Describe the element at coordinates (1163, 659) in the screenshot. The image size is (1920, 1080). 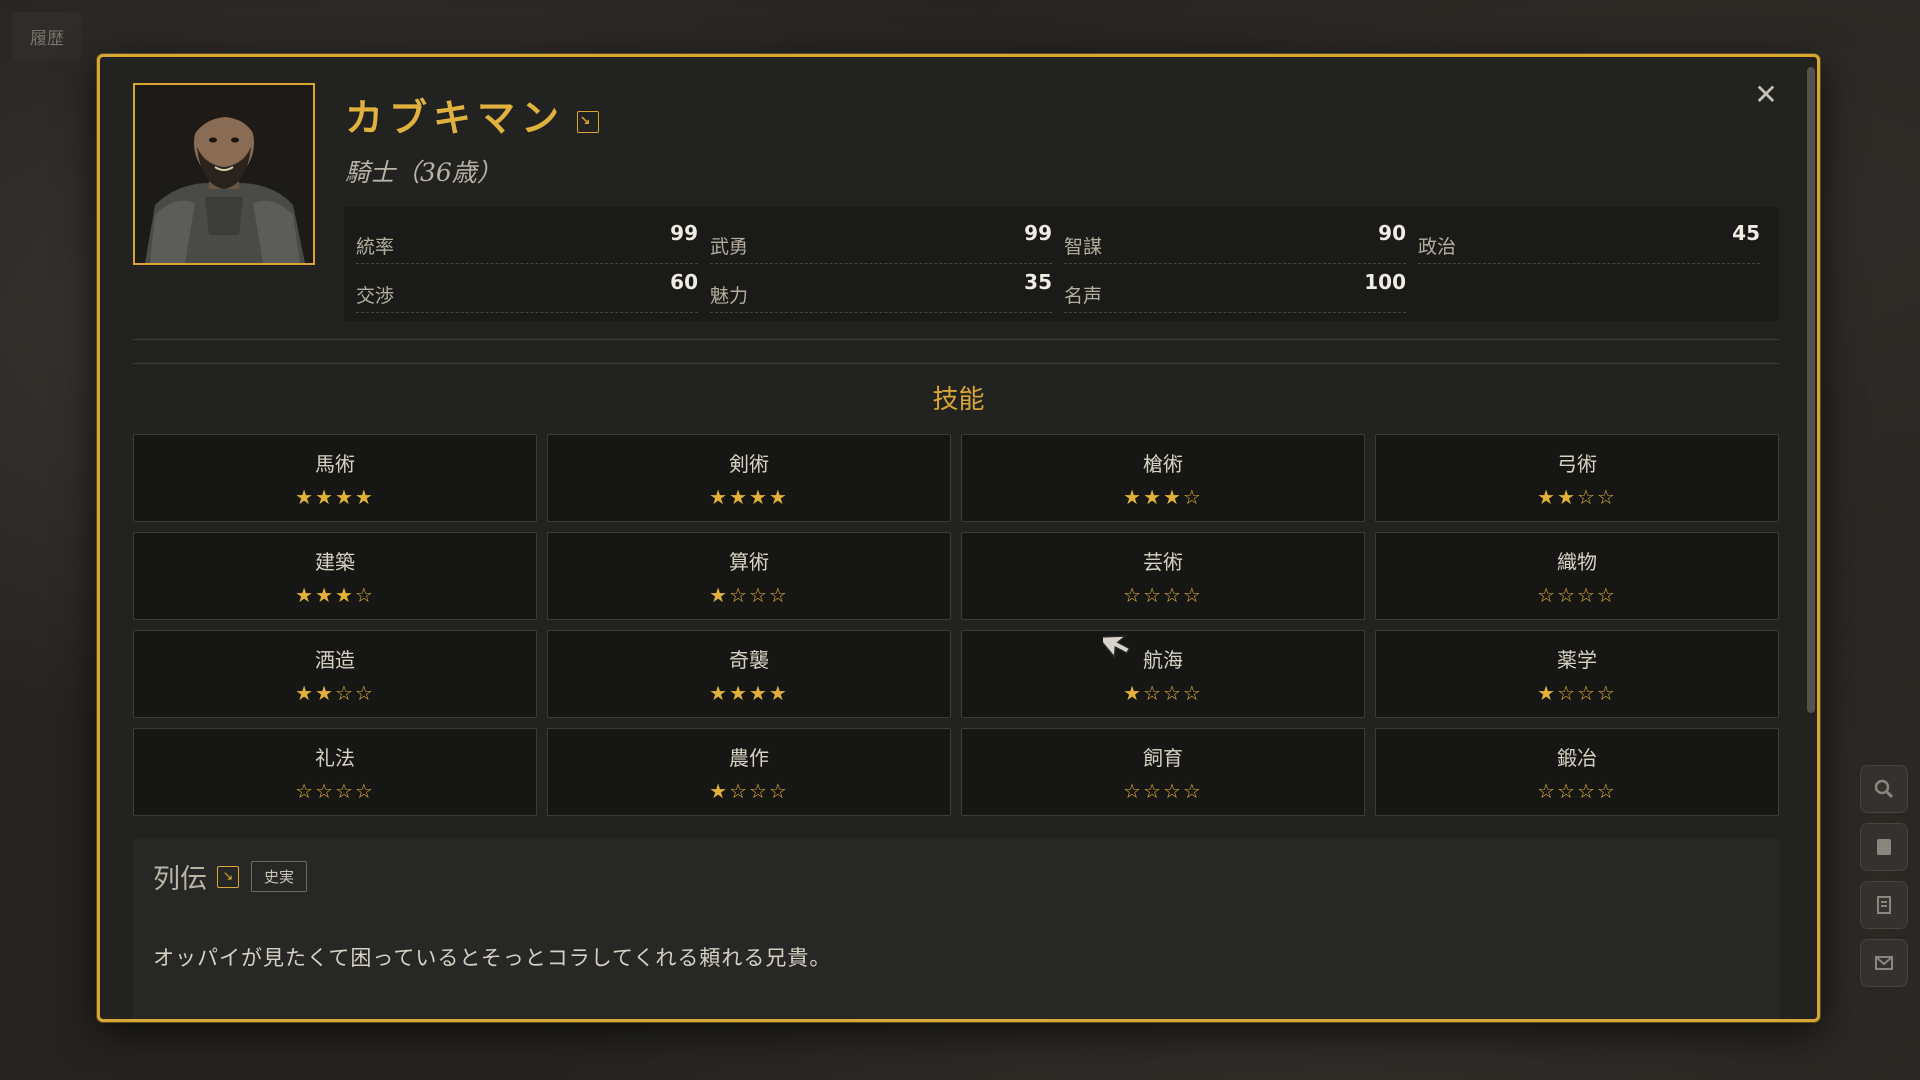
I see `skill-name: 航海` at that location.